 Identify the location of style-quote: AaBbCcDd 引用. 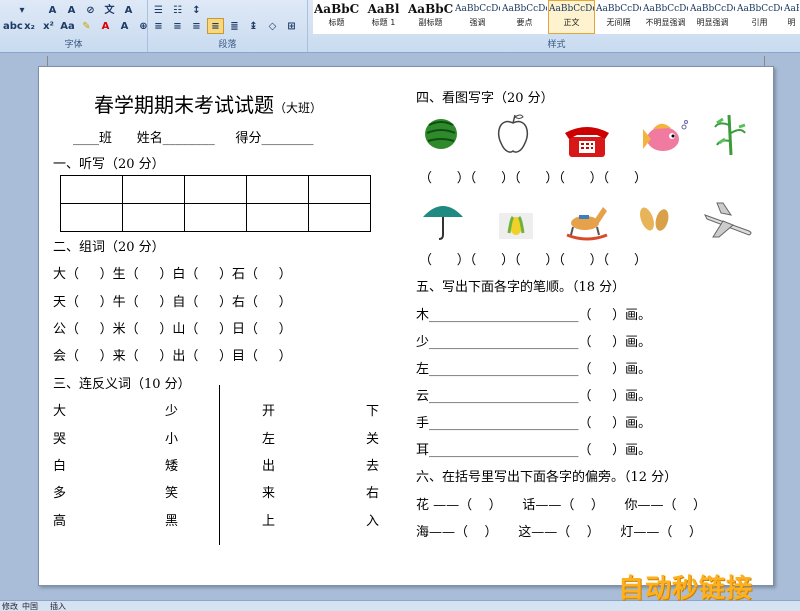
(759, 17).